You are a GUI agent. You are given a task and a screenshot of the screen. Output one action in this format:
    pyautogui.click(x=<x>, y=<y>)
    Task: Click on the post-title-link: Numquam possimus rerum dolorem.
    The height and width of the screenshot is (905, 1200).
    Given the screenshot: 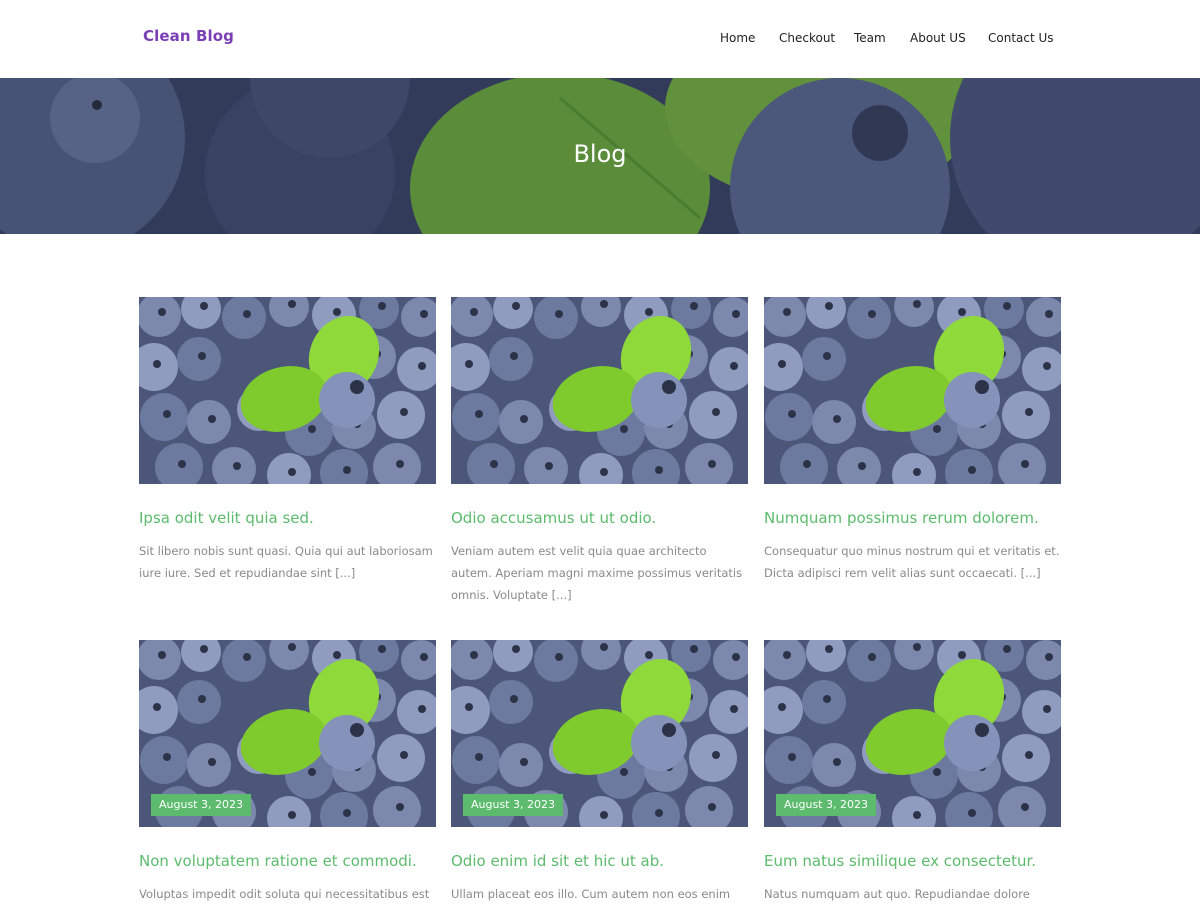 What is the action you would take?
    pyautogui.click(x=912, y=518)
    